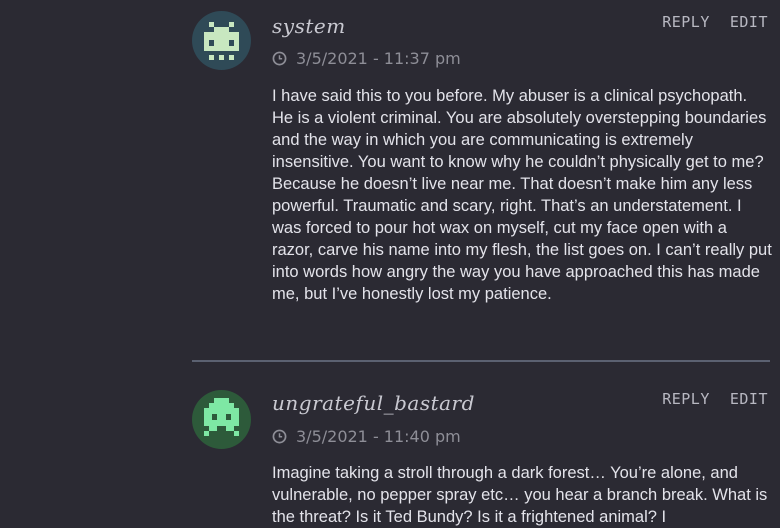 The height and width of the screenshot is (528, 780). Describe the element at coordinates (378, 58) in the screenshot. I see `comment-timestamp: 3/5/2021 - 11:37 pm` at that location.